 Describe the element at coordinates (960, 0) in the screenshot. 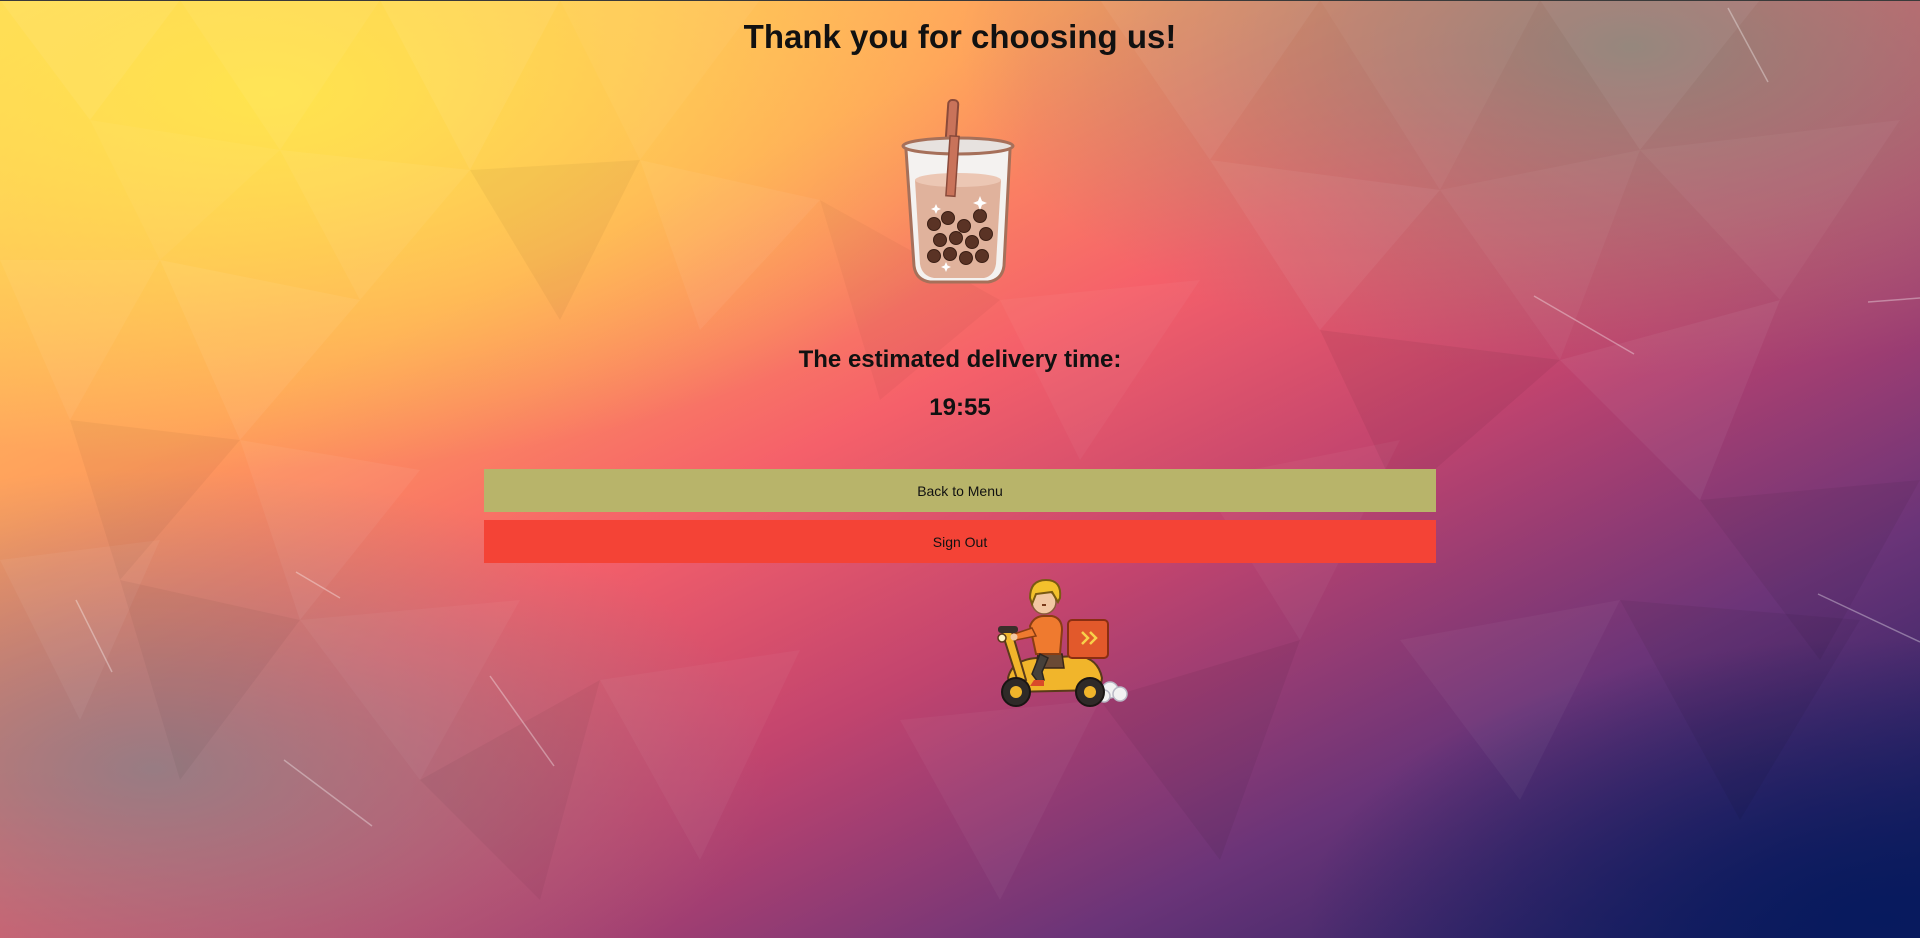

I see `window-top-border` at that location.